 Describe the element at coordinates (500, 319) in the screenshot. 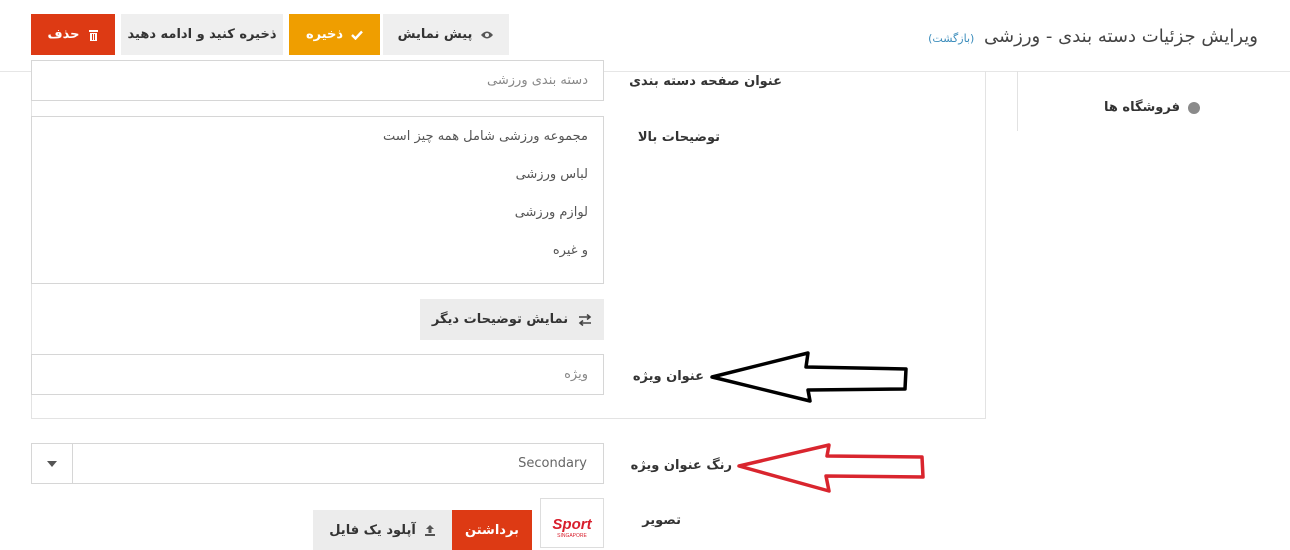

I see `show-more-descriptions-label: نمایش توضیحات دیگر` at that location.